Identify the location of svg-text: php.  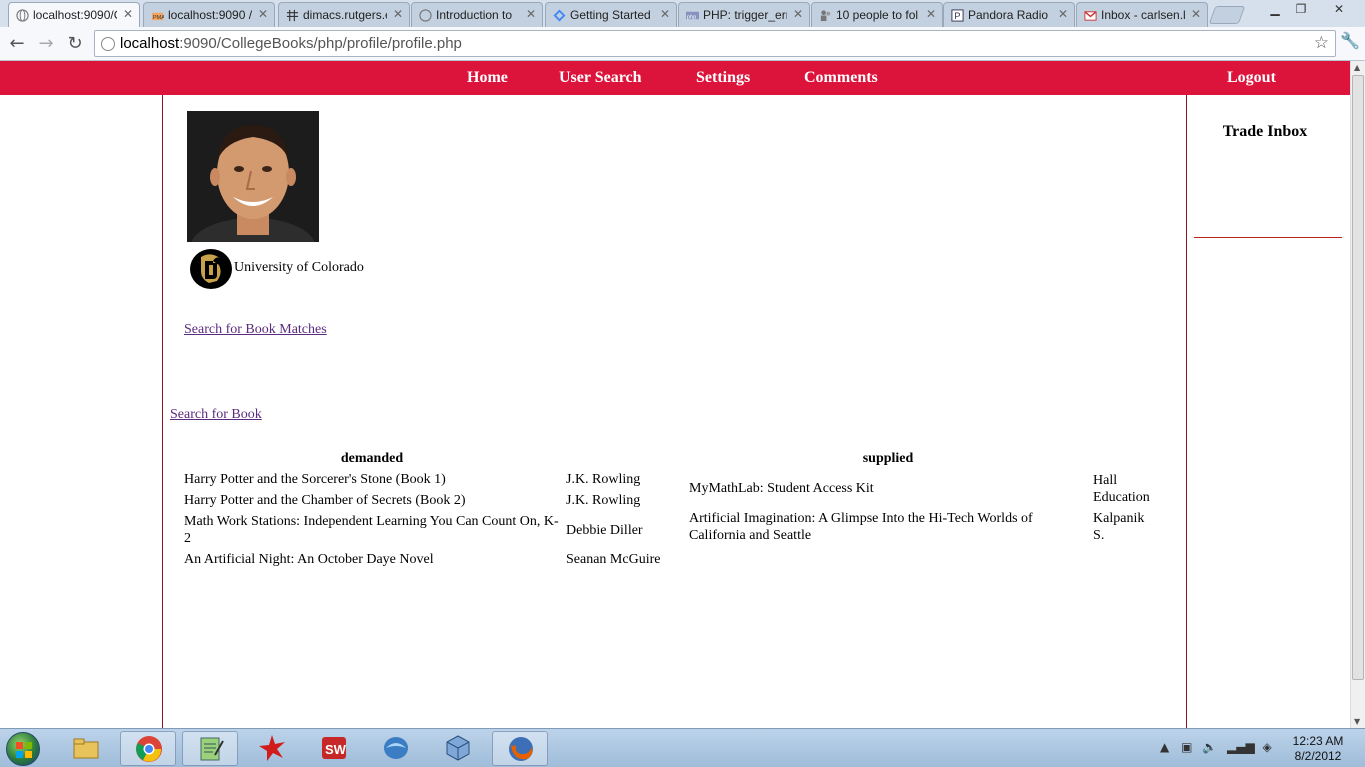
(691, 17).